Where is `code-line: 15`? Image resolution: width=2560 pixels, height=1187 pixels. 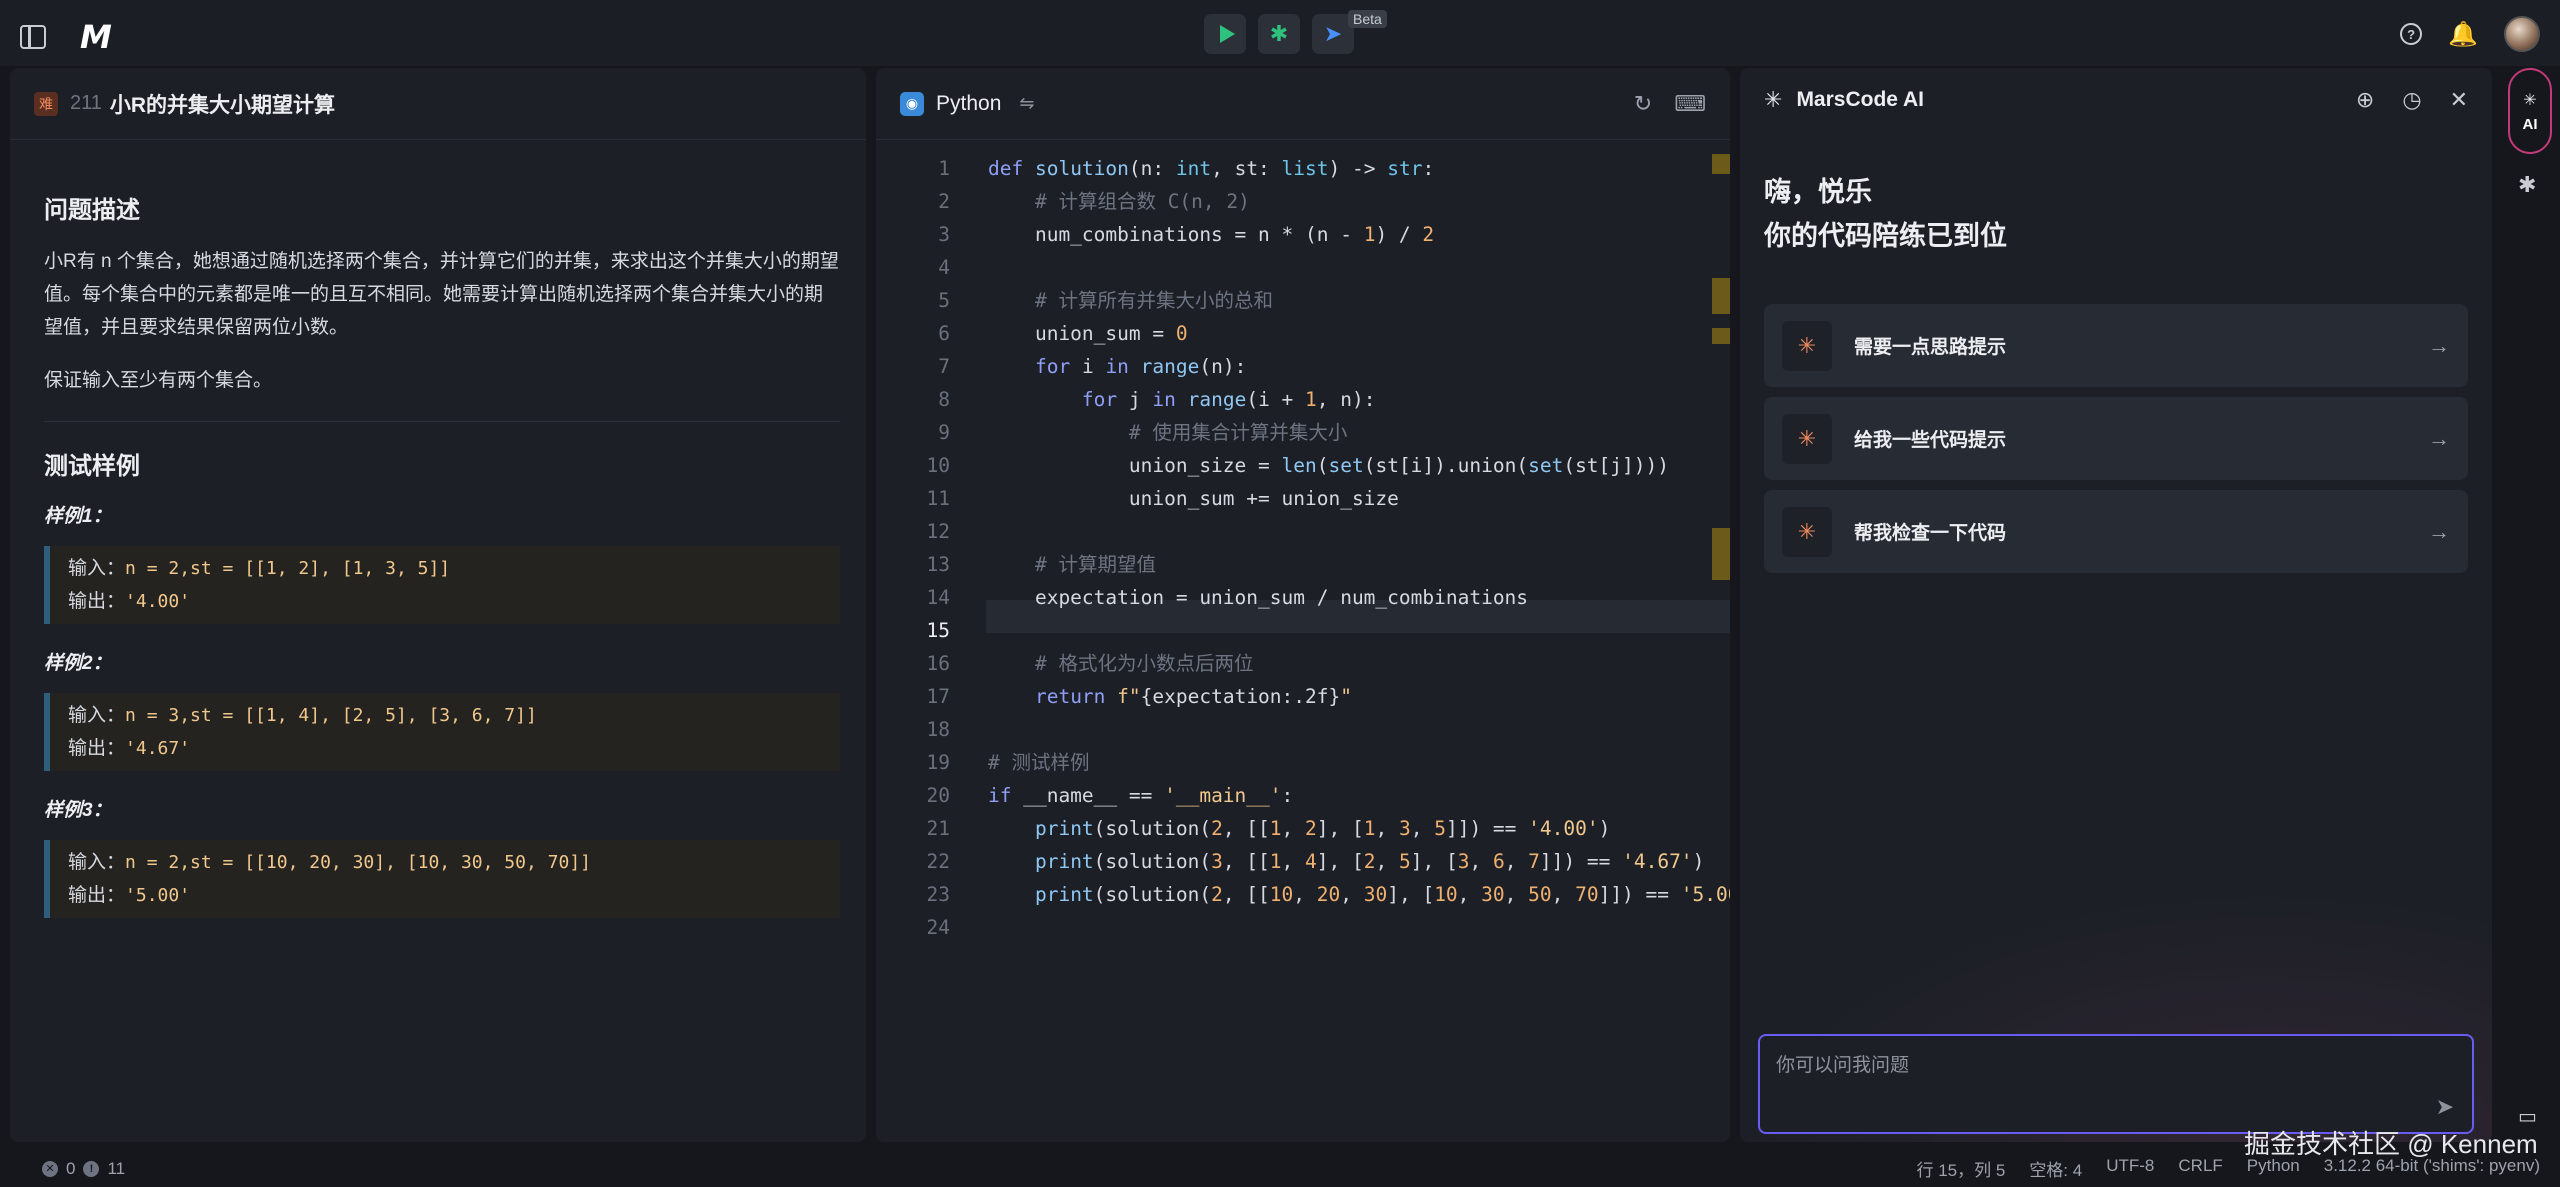
code-line: 15 is located at coordinates (1303, 630).